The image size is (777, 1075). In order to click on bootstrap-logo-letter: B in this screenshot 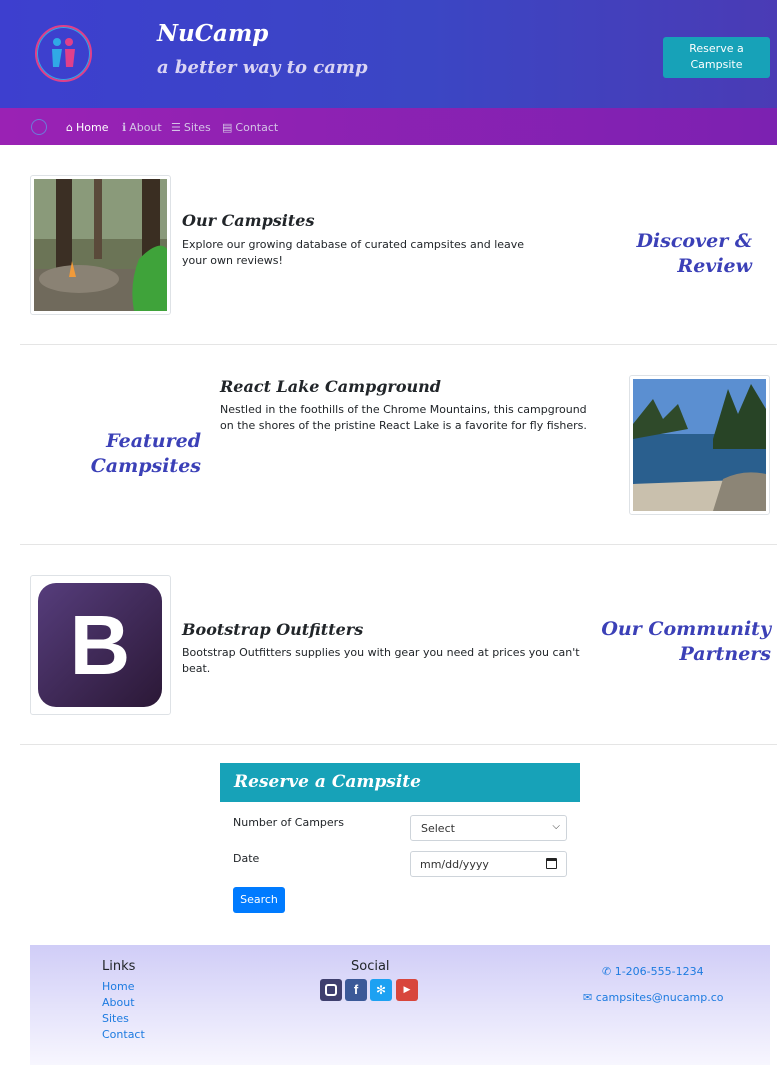, I will do `click(100, 645)`.